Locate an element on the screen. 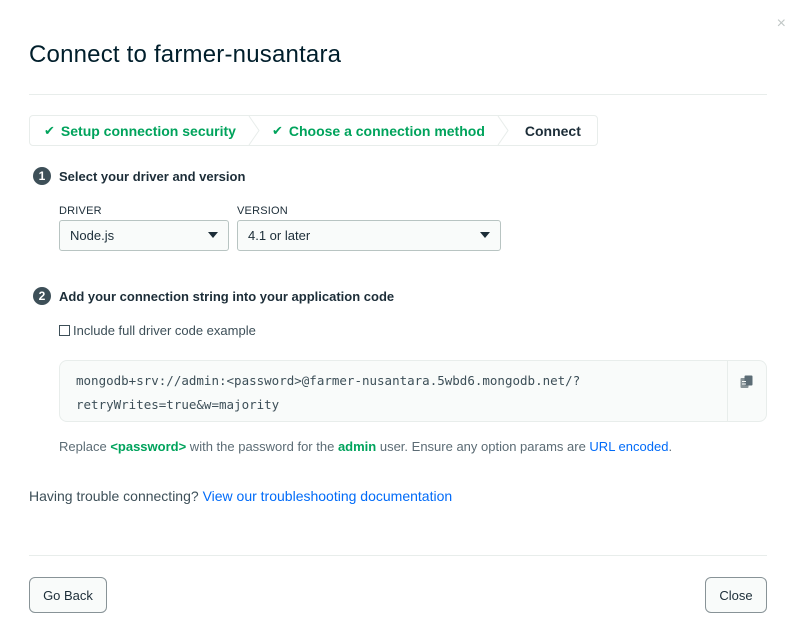  note-text: . is located at coordinates (670, 446).